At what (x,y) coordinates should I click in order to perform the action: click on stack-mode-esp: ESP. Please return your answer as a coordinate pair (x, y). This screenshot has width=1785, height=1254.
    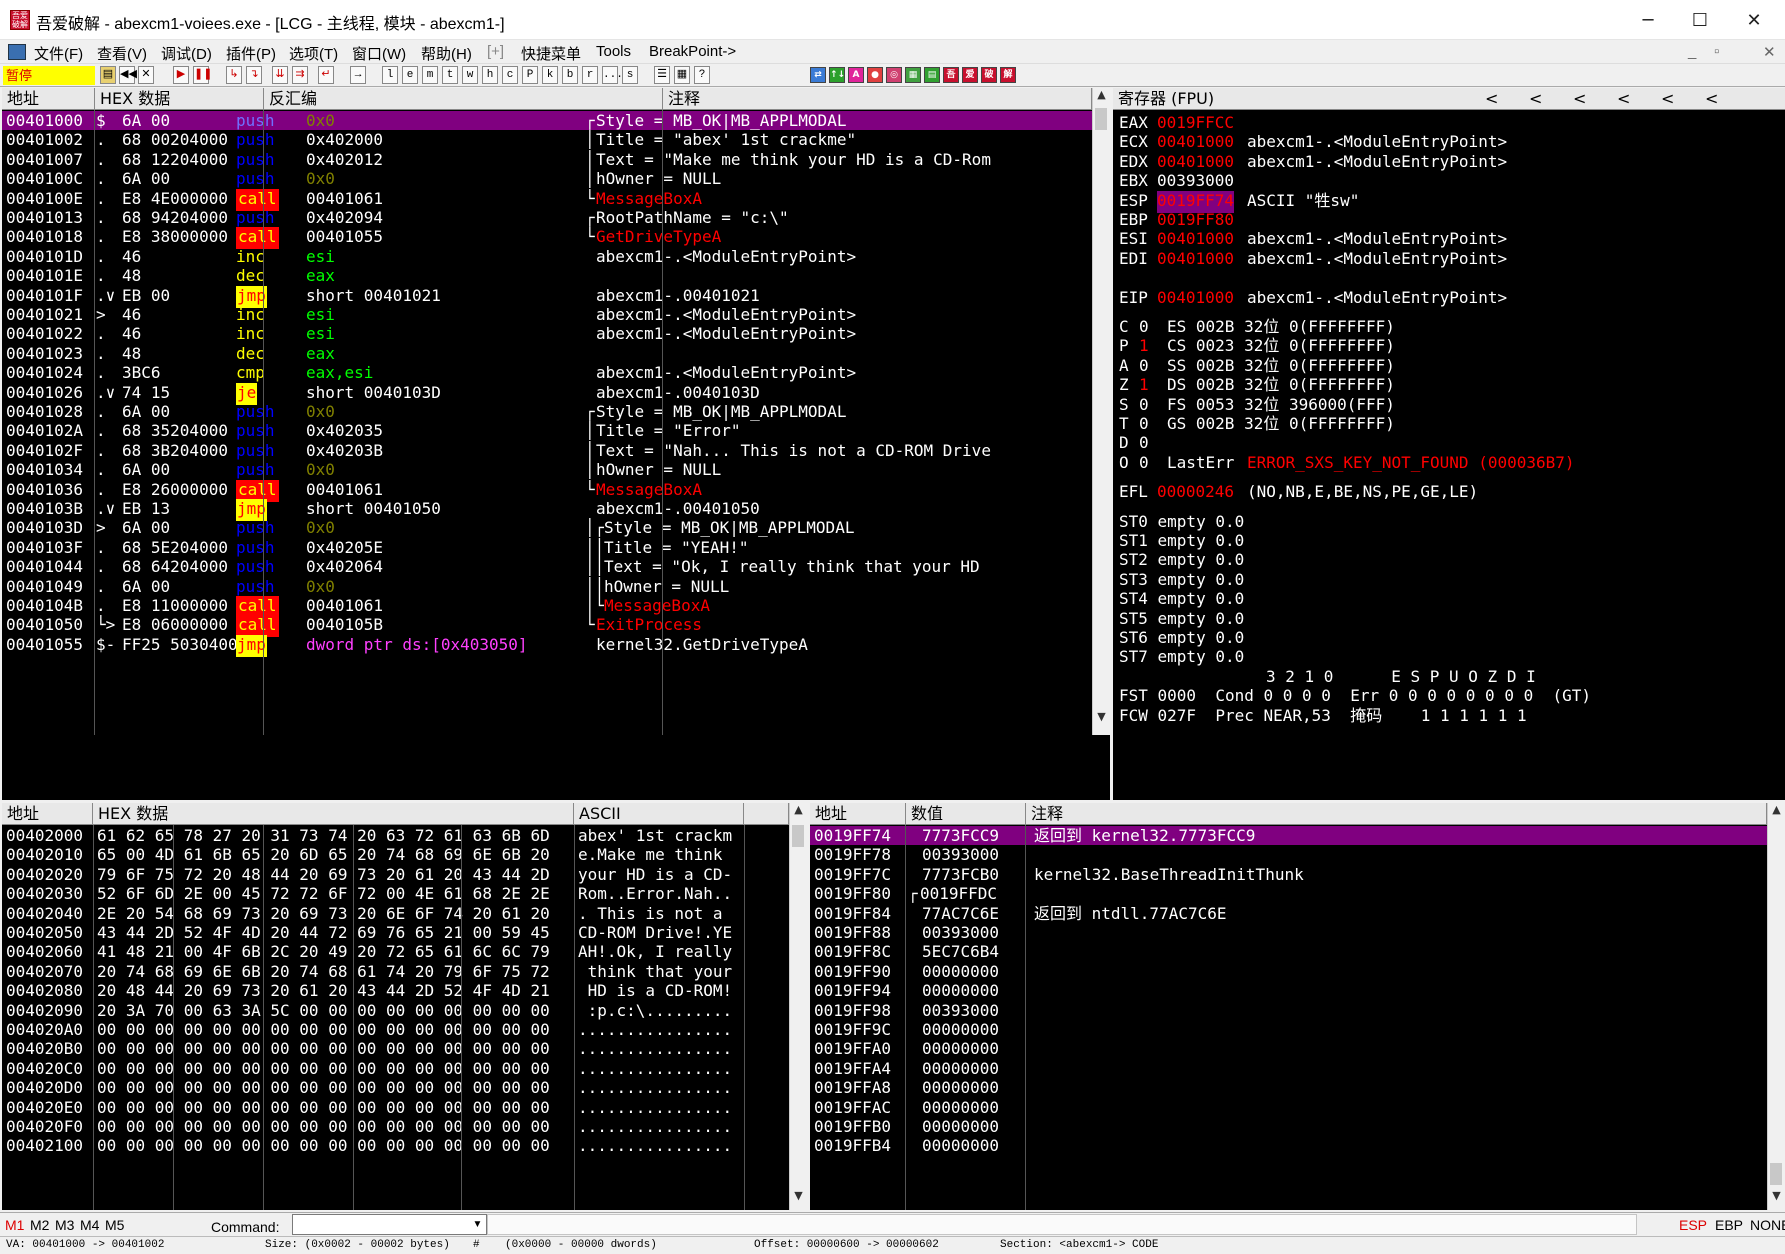
    Looking at the image, I should click on (1693, 1225).